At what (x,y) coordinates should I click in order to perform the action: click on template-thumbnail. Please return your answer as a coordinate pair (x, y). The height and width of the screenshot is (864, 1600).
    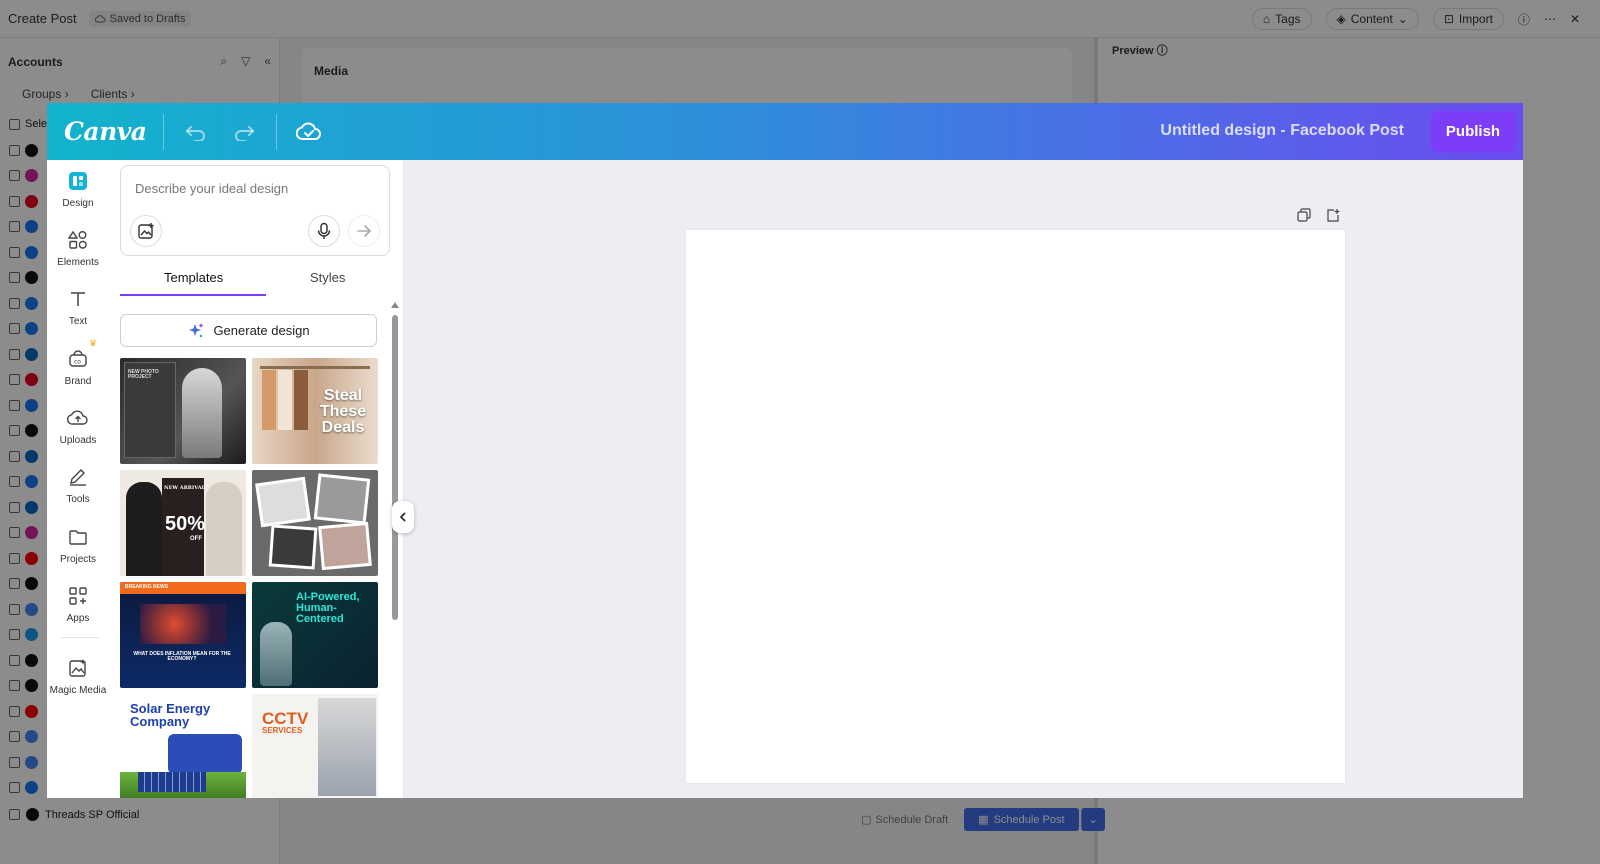
    Looking at the image, I should click on (315, 523).